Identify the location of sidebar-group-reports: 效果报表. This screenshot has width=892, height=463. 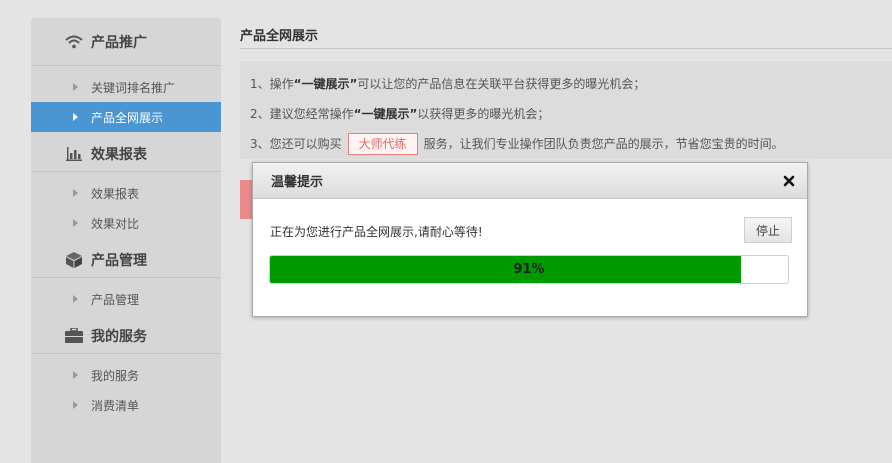
(126, 154).